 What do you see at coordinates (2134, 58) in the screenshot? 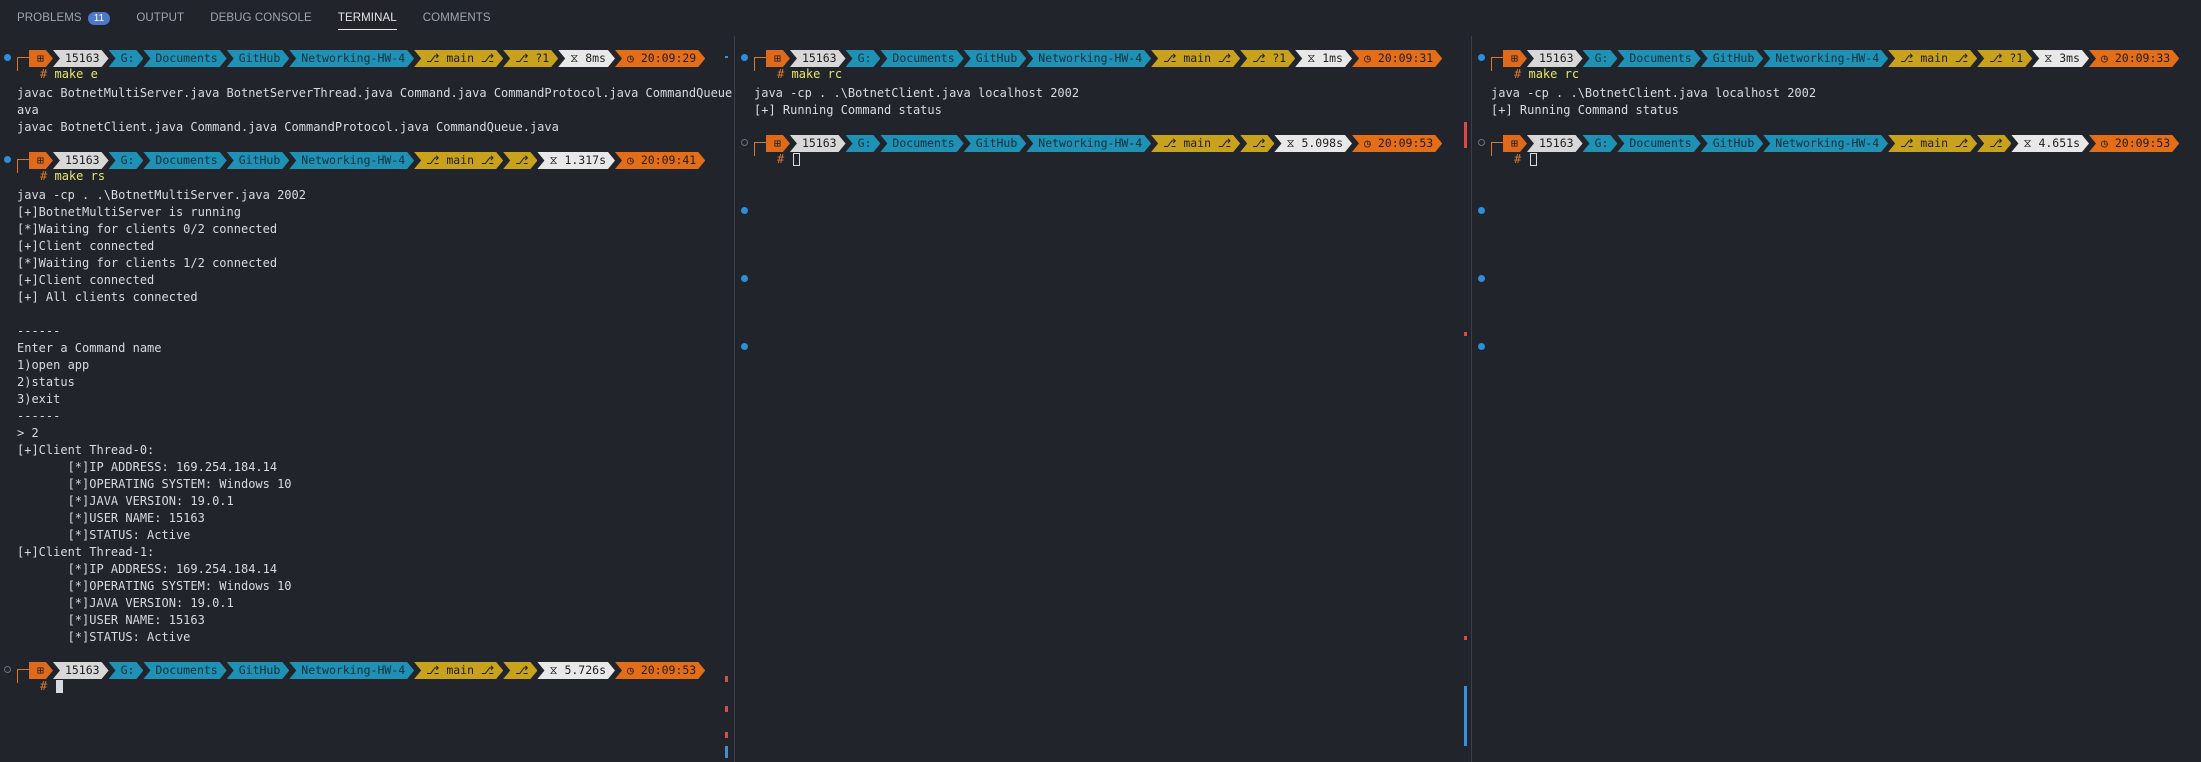
I see `prompt-clock-segment: ◷ 20:09:33` at bounding box center [2134, 58].